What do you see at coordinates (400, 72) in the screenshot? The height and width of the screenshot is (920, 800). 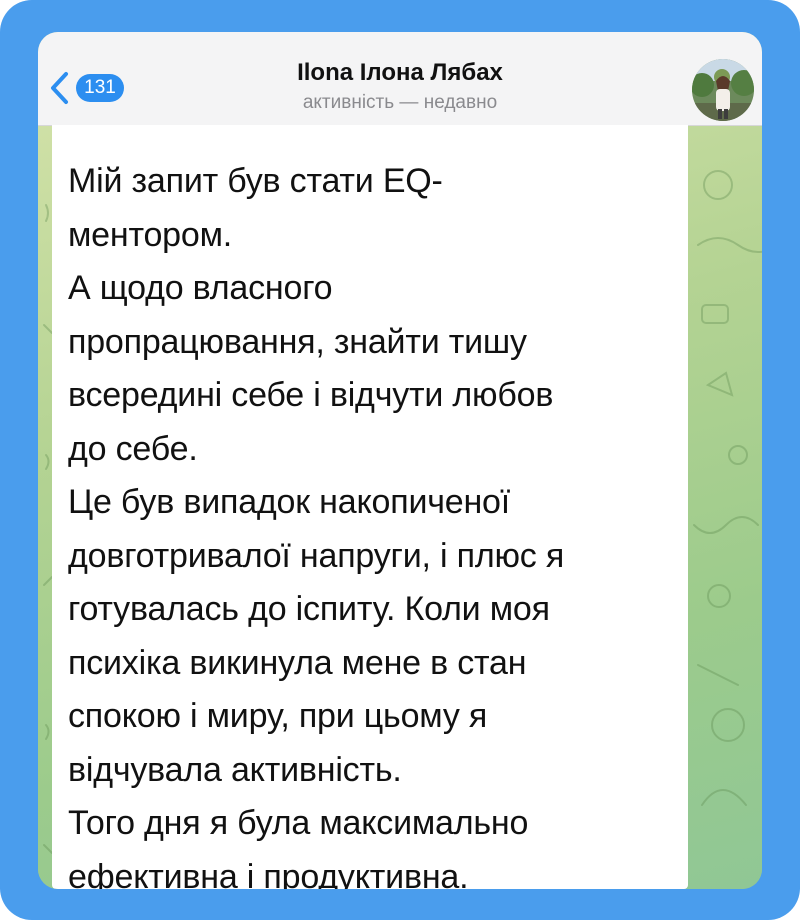 I see `contact-name: Ilona Ілона Лябах` at bounding box center [400, 72].